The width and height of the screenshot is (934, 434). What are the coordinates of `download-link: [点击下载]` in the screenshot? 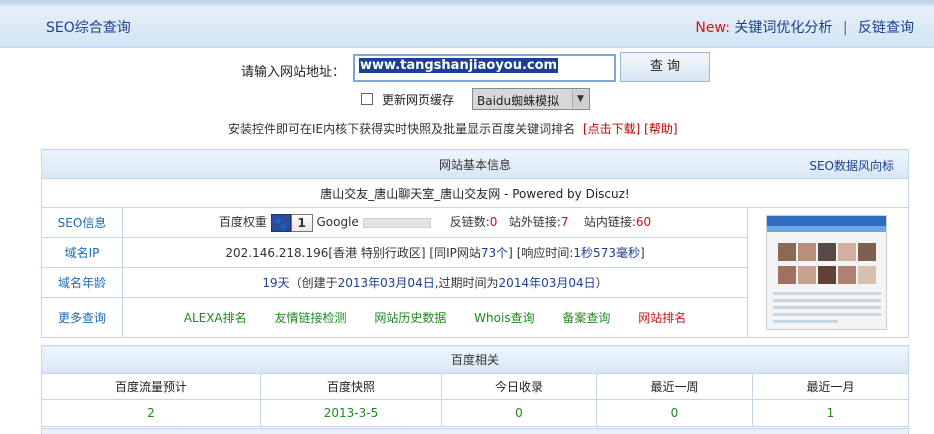 It's located at (611, 129).